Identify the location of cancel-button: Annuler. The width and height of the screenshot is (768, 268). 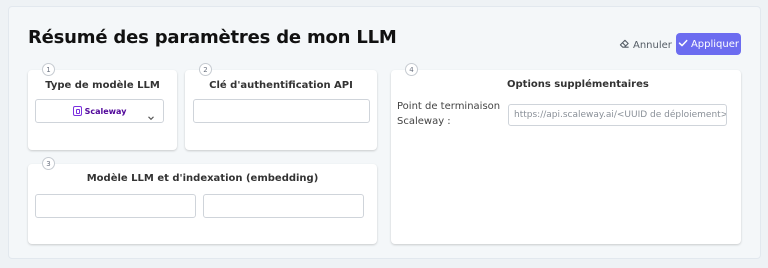
(645, 45).